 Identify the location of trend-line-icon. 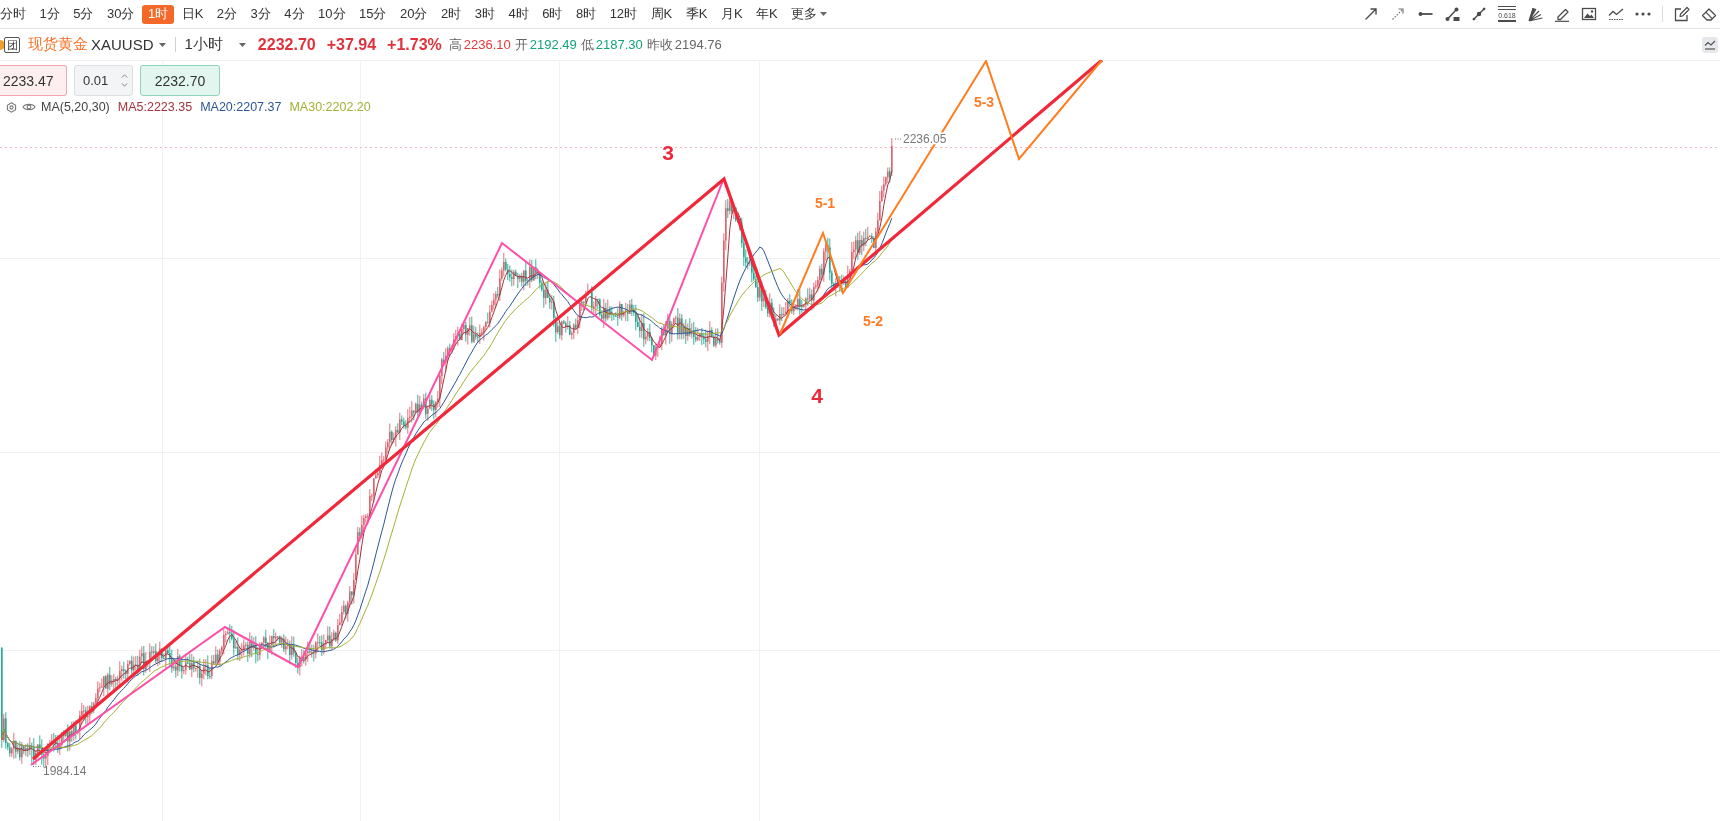
(1479, 14).